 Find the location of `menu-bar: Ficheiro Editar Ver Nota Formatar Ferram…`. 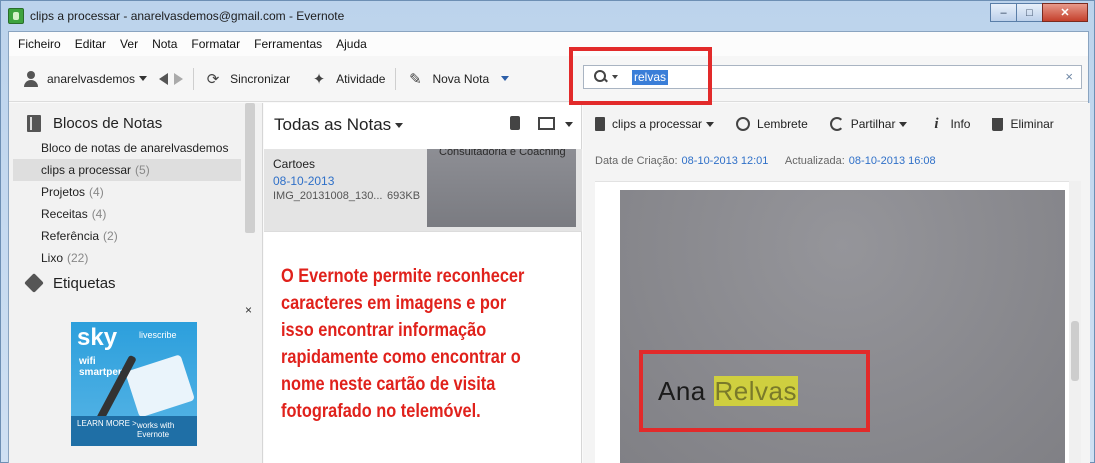

menu-bar: Ficheiro Editar Ver Nota Formatar Ferram… is located at coordinates (548, 44).